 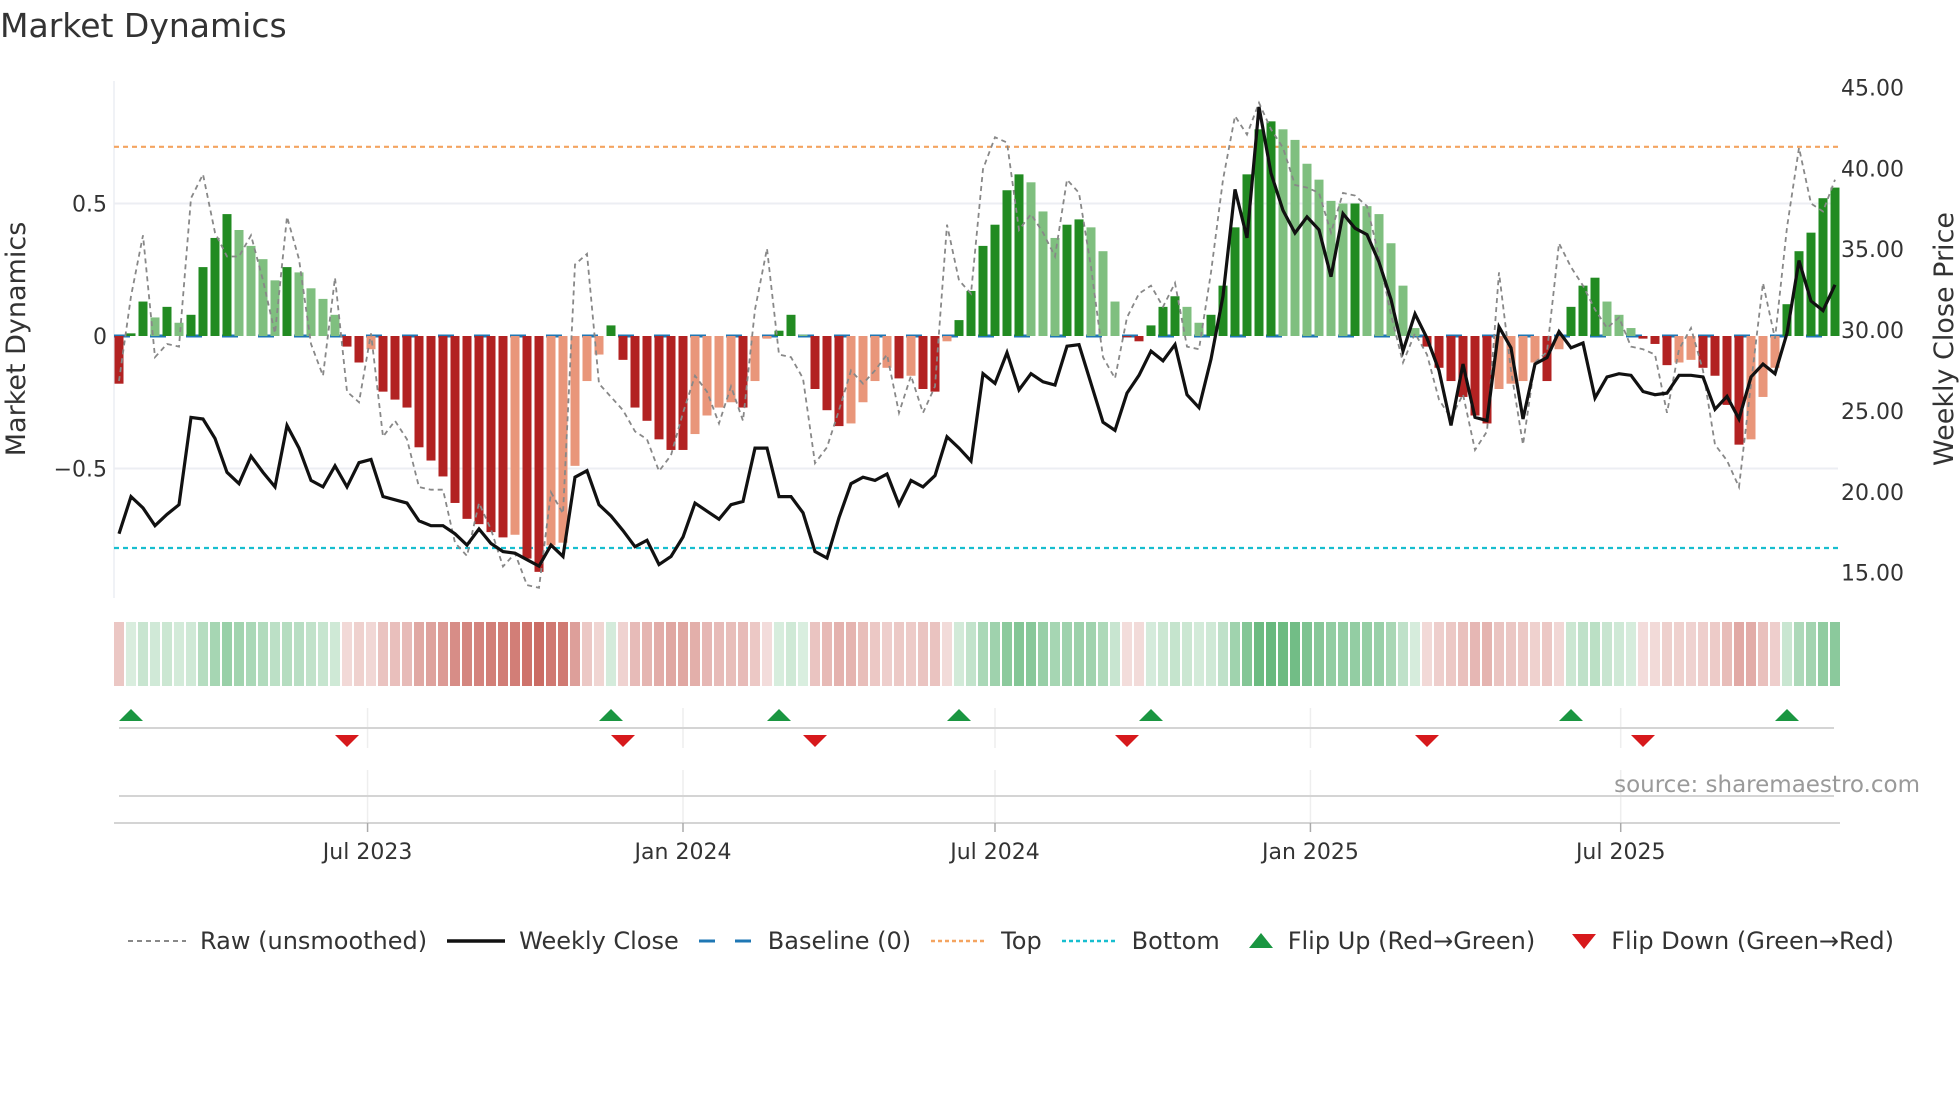 What do you see at coordinates (1872, 331) in the screenshot?
I see `y2-tick-label: 30.00` at bounding box center [1872, 331].